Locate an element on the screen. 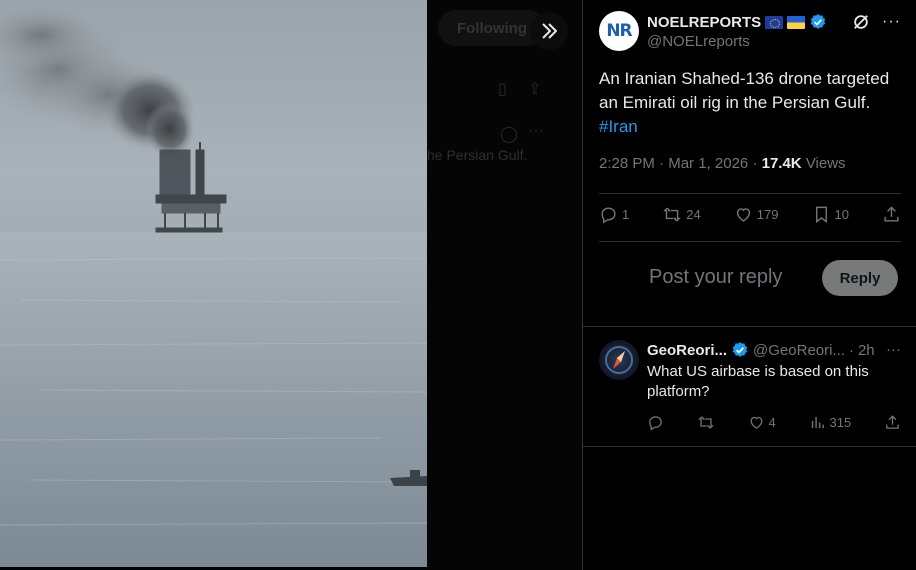 The image size is (916, 570). views-count: 17.4K is located at coordinates (781, 163).